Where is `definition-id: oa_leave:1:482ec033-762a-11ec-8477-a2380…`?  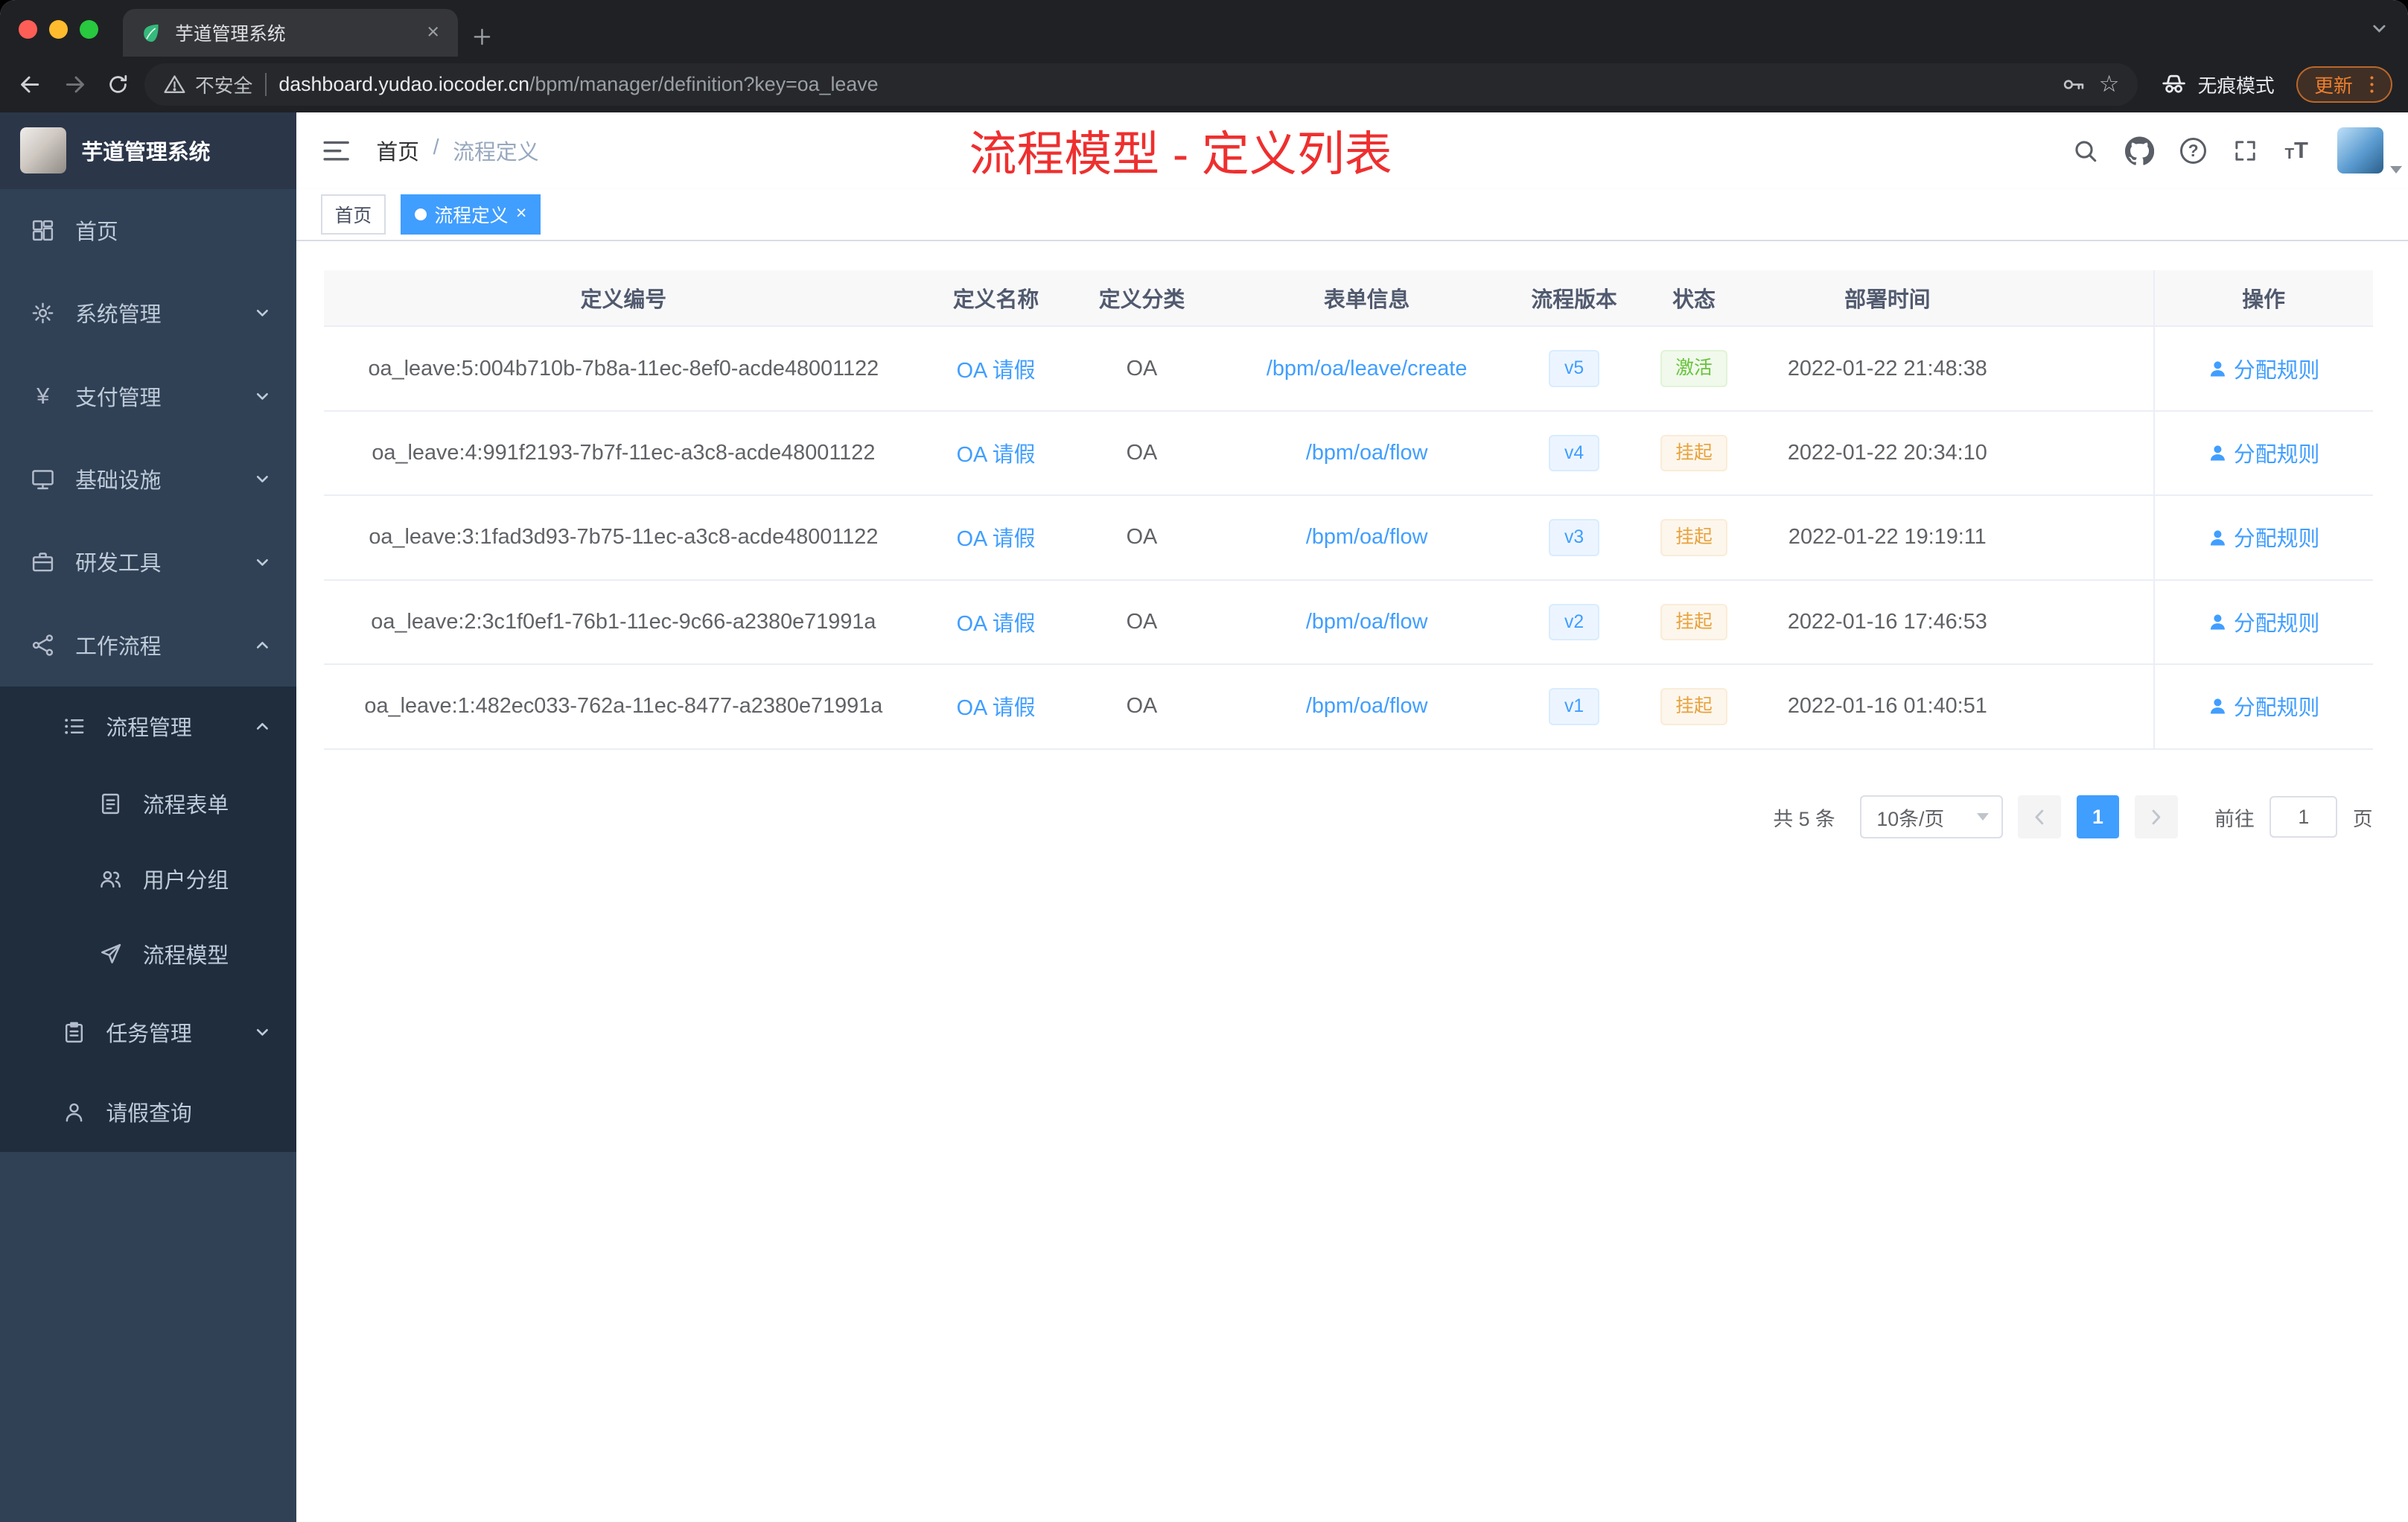 definition-id: oa_leave:1:482ec033-762a-11ec-8477-a2380… is located at coordinates (623, 706).